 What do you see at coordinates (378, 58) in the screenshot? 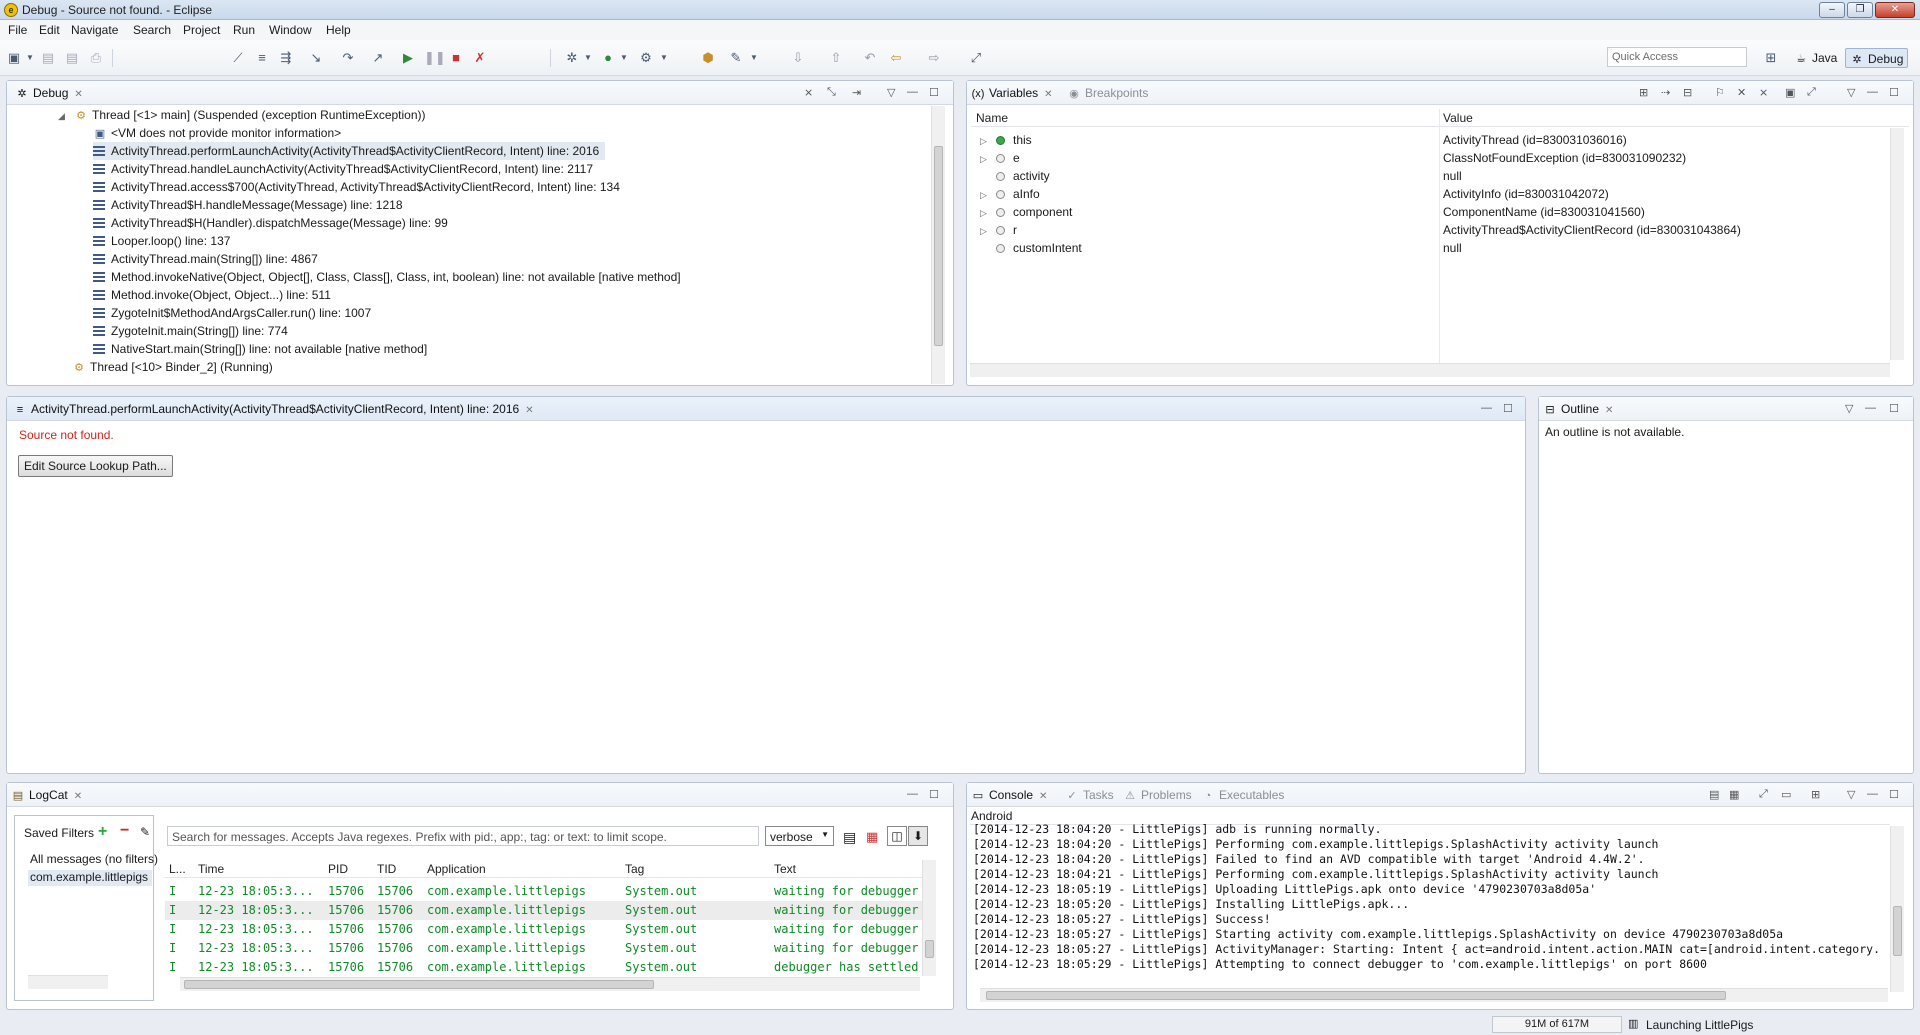
I see `step-return-icon: ↗` at bounding box center [378, 58].